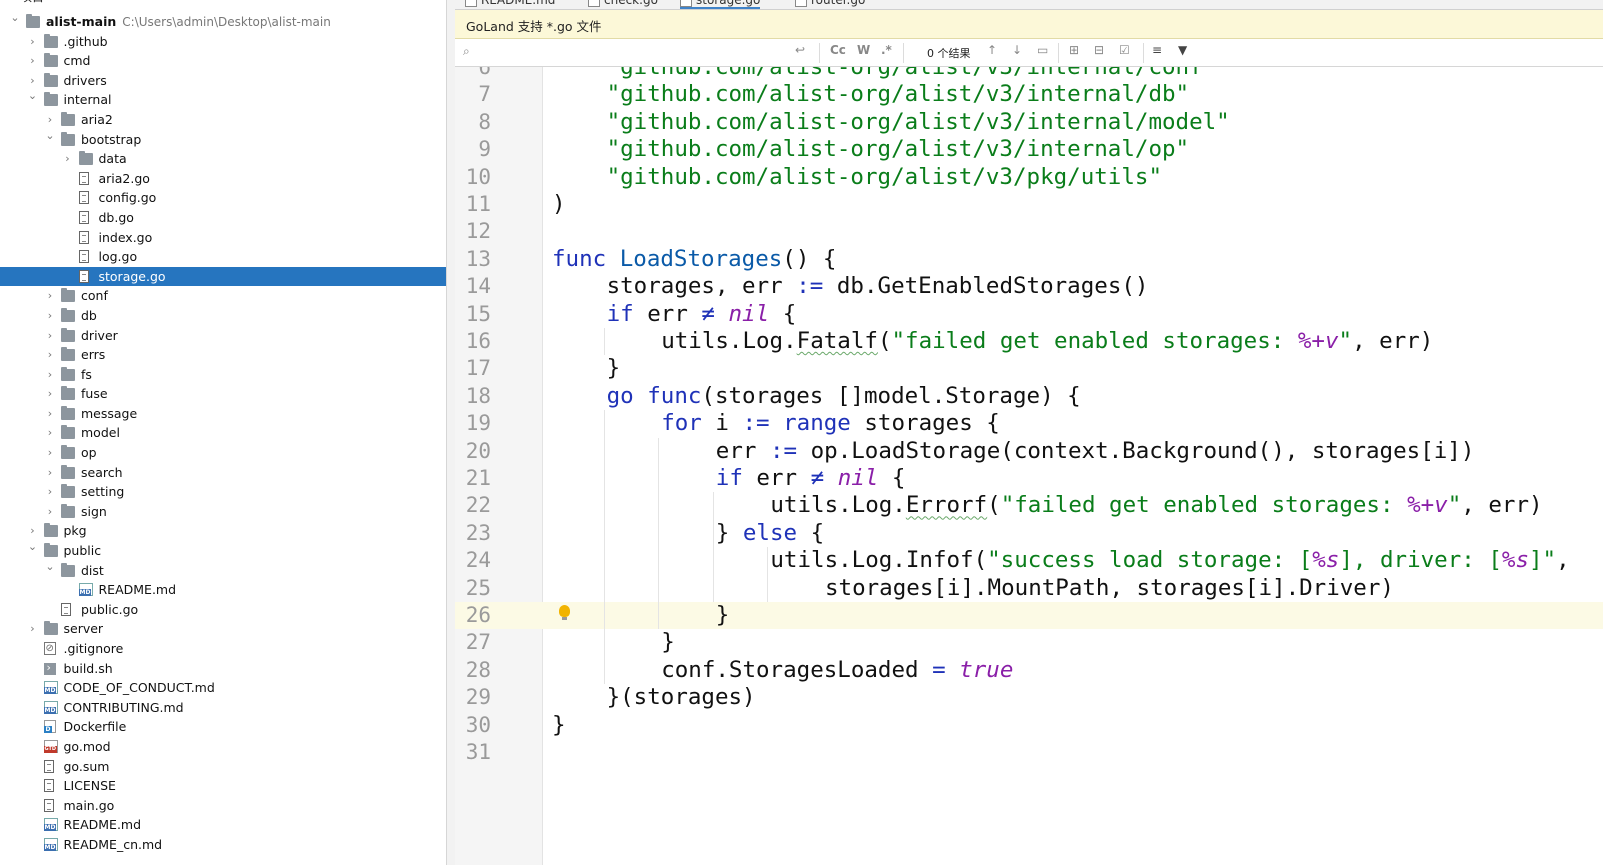 The width and height of the screenshot is (1603, 865). What do you see at coordinates (227, 610) in the screenshot?
I see `tree-file-item: public.go` at bounding box center [227, 610].